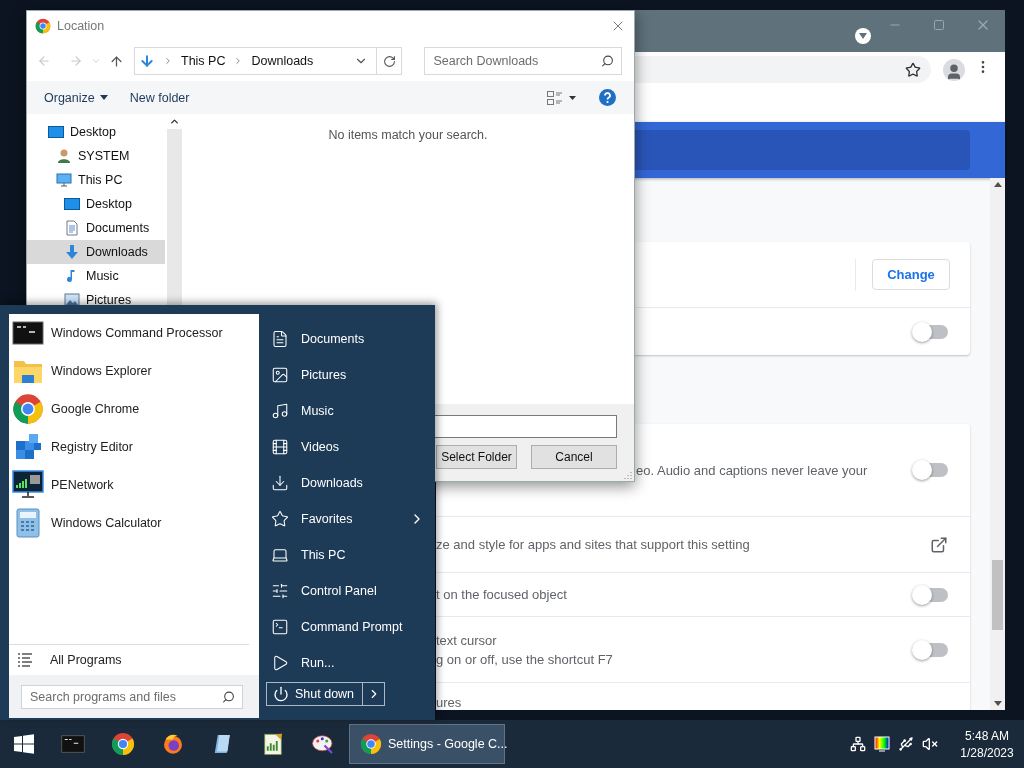 The width and height of the screenshot is (1024, 768). I want to click on setting-text: g on or off, use the shortcut F7, so click(525, 659).